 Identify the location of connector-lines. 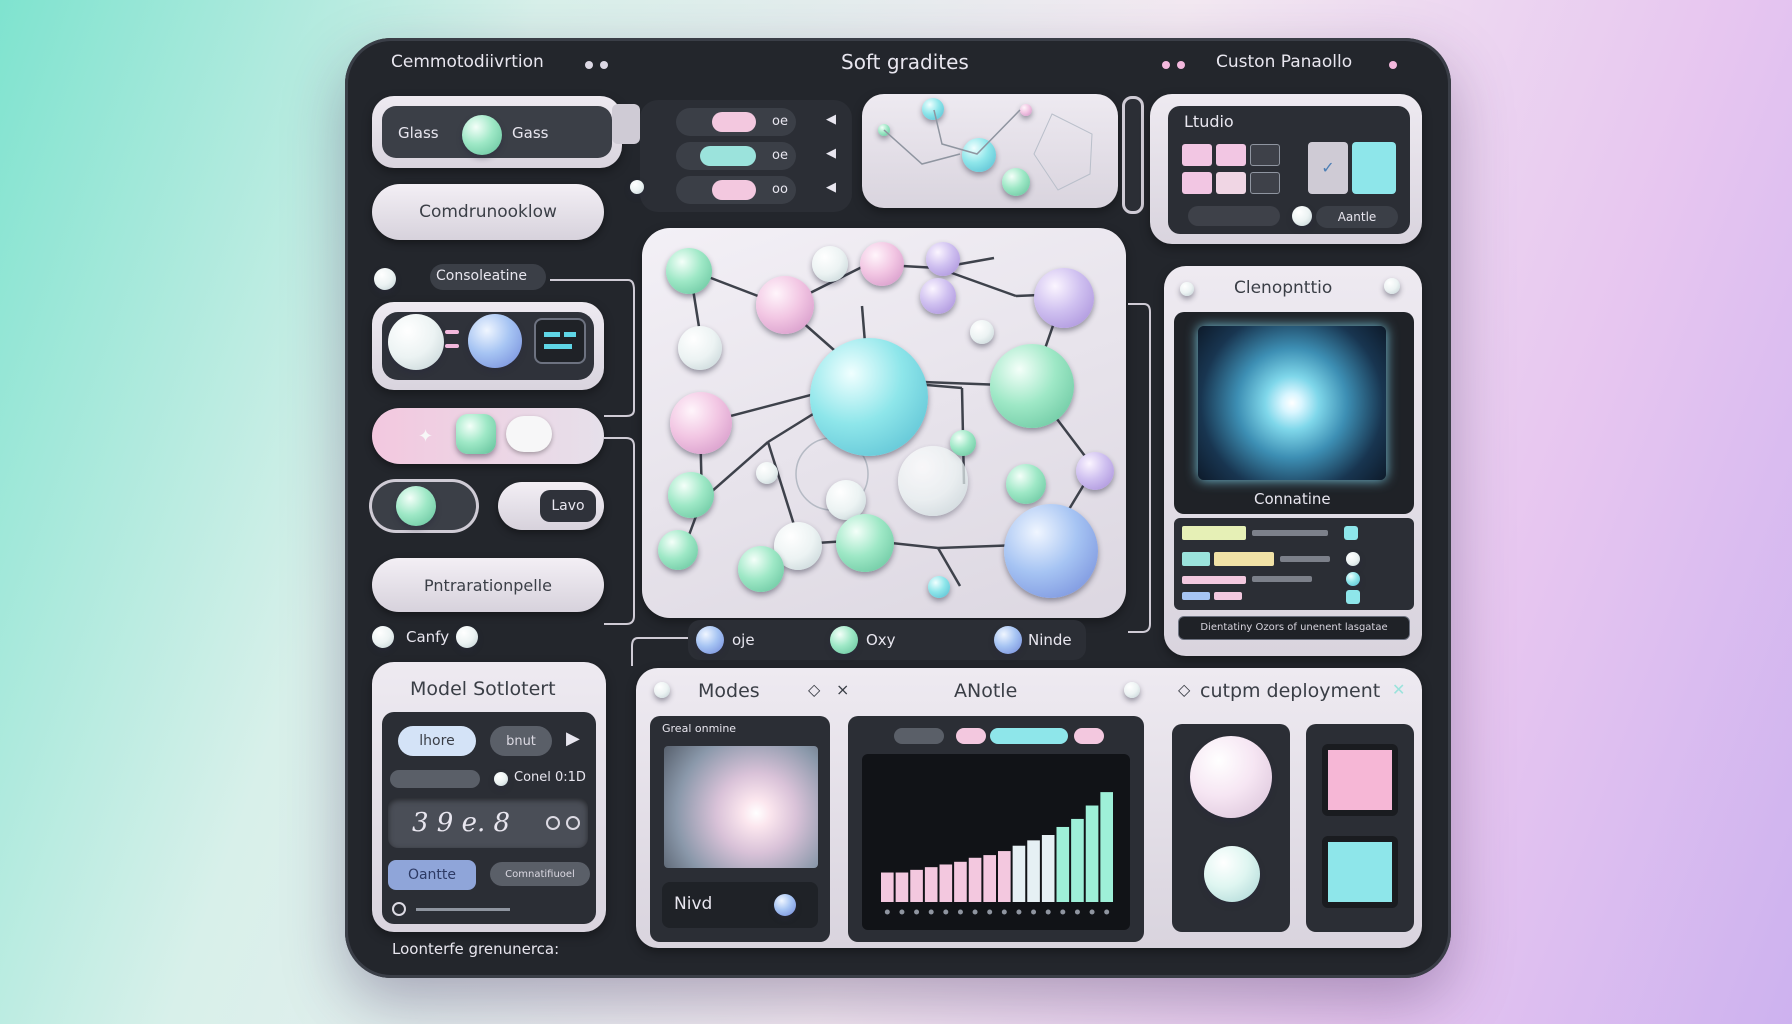
(1139, 468).